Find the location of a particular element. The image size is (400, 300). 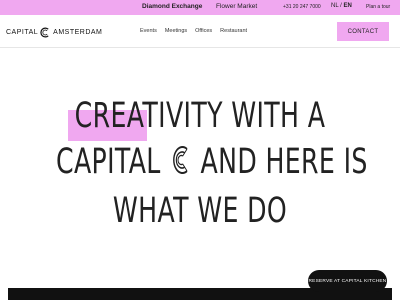

language-switcher: NL / EN is located at coordinates (341, 6).